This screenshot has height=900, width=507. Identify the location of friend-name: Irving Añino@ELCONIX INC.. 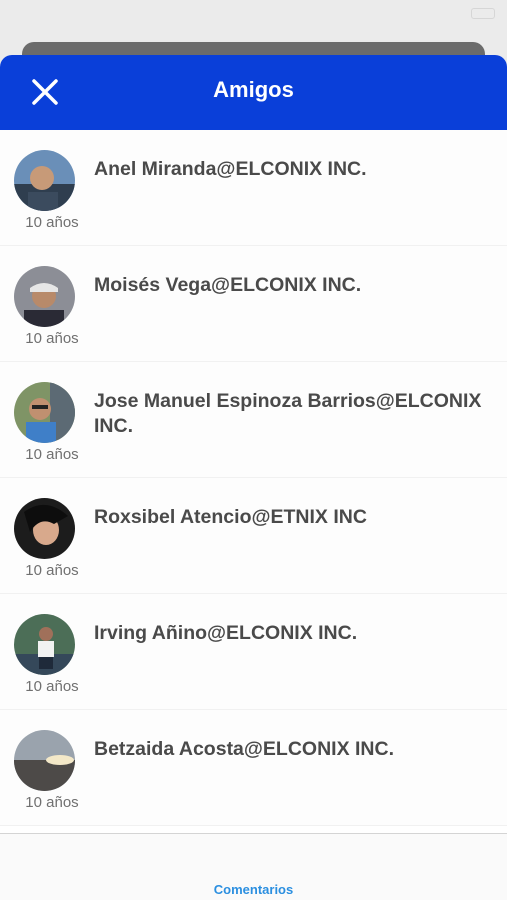
(296, 633).